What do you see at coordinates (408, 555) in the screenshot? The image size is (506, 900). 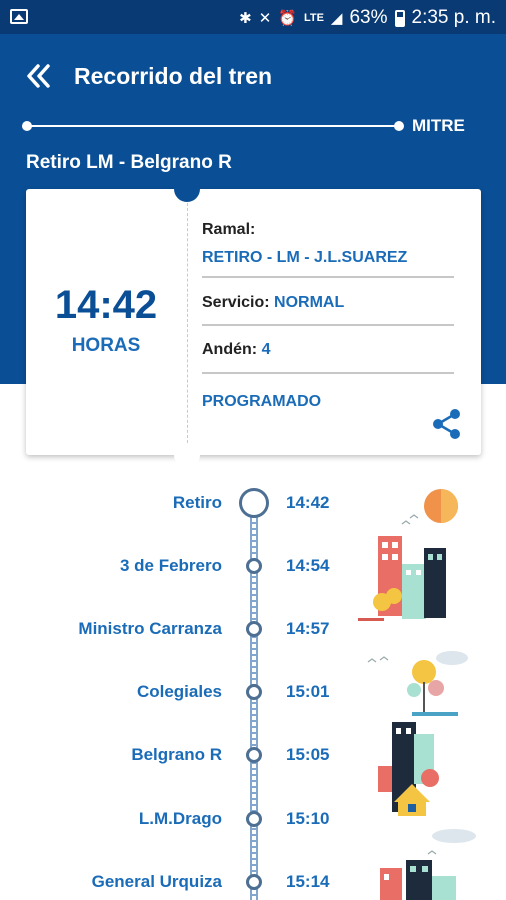 I see `city-sun-illustration` at bounding box center [408, 555].